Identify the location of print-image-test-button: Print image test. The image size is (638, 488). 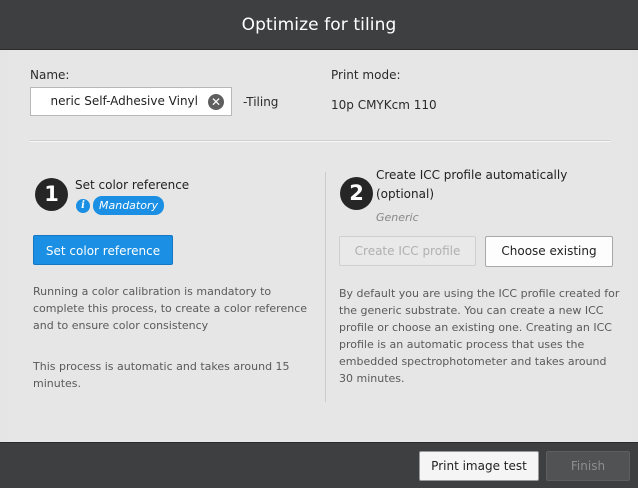
(479, 466).